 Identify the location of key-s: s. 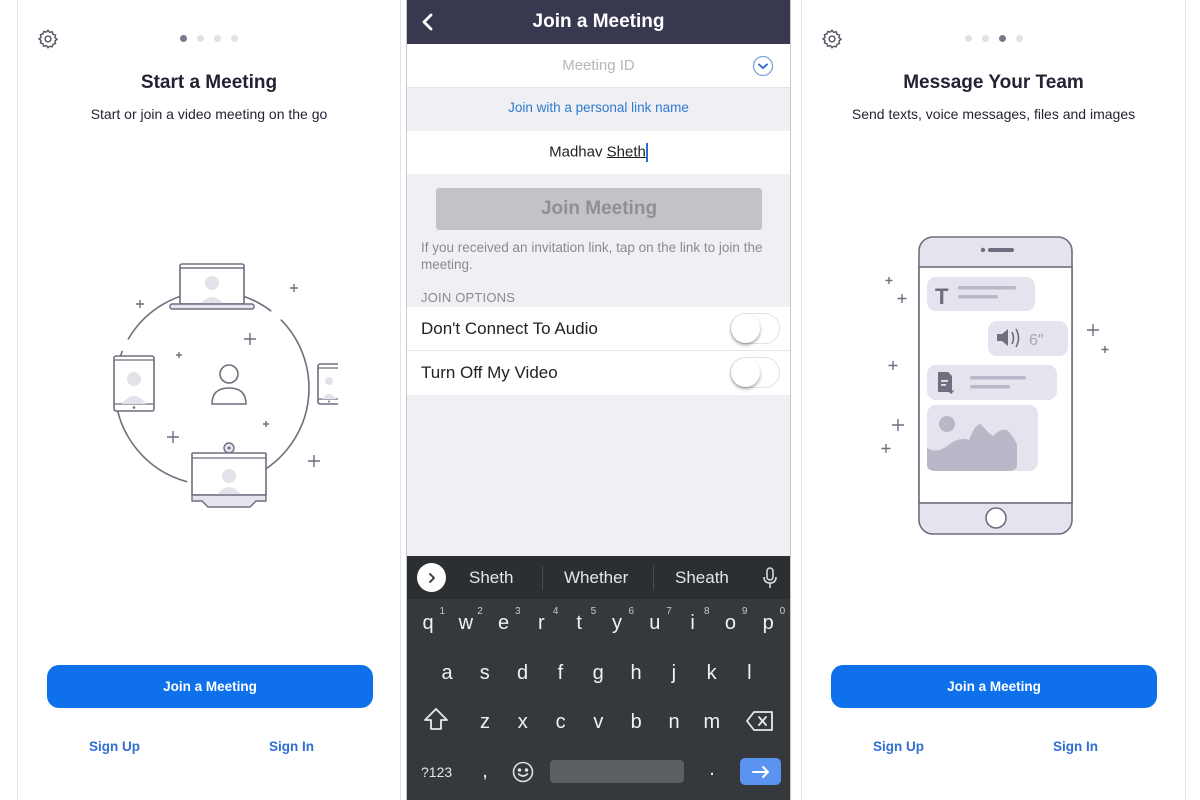
(485, 673).